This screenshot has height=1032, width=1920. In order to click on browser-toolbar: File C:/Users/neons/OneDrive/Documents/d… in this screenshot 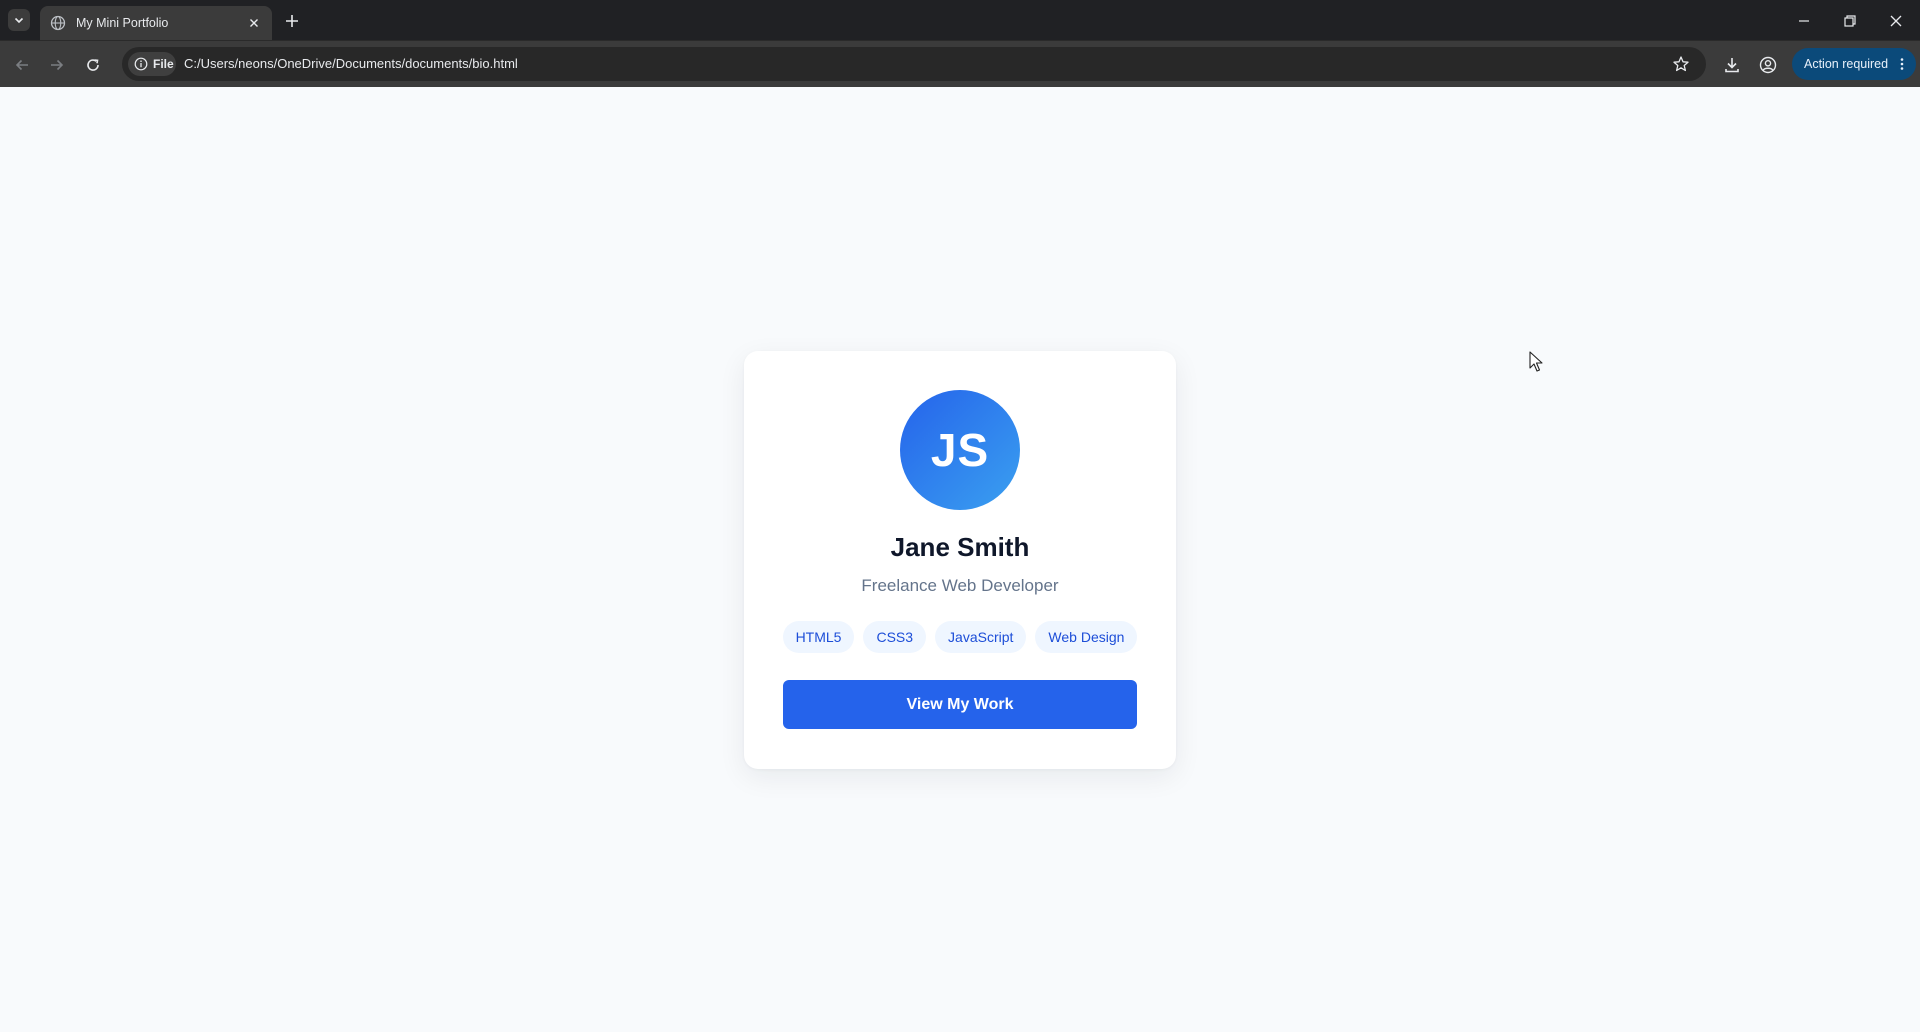, I will do `click(960, 63)`.